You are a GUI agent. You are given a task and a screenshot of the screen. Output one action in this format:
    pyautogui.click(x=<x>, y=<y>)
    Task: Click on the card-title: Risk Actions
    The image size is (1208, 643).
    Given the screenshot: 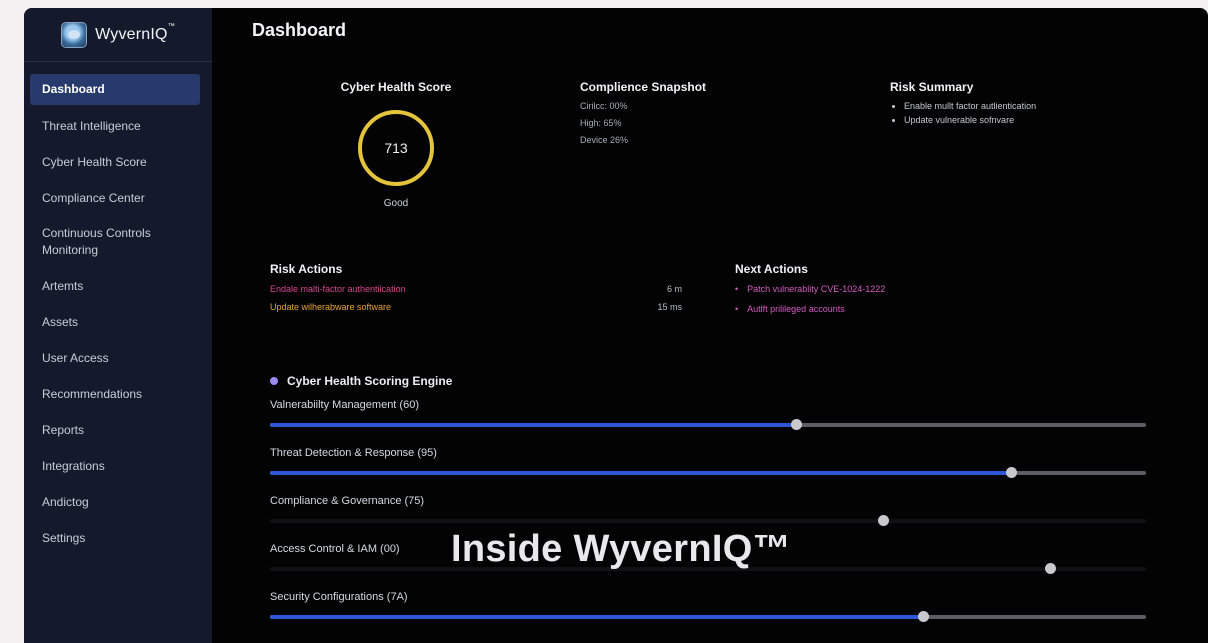 What is the action you would take?
    pyautogui.click(x=306, y=269)
    